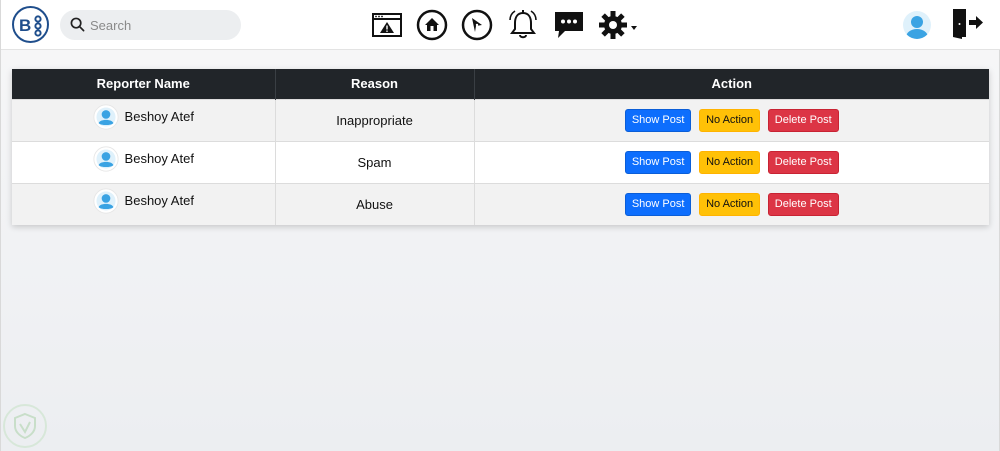 Image resolution: width=1000 pixels, height=451 pixels. I want to click on logout-icon, so click(967, 25).